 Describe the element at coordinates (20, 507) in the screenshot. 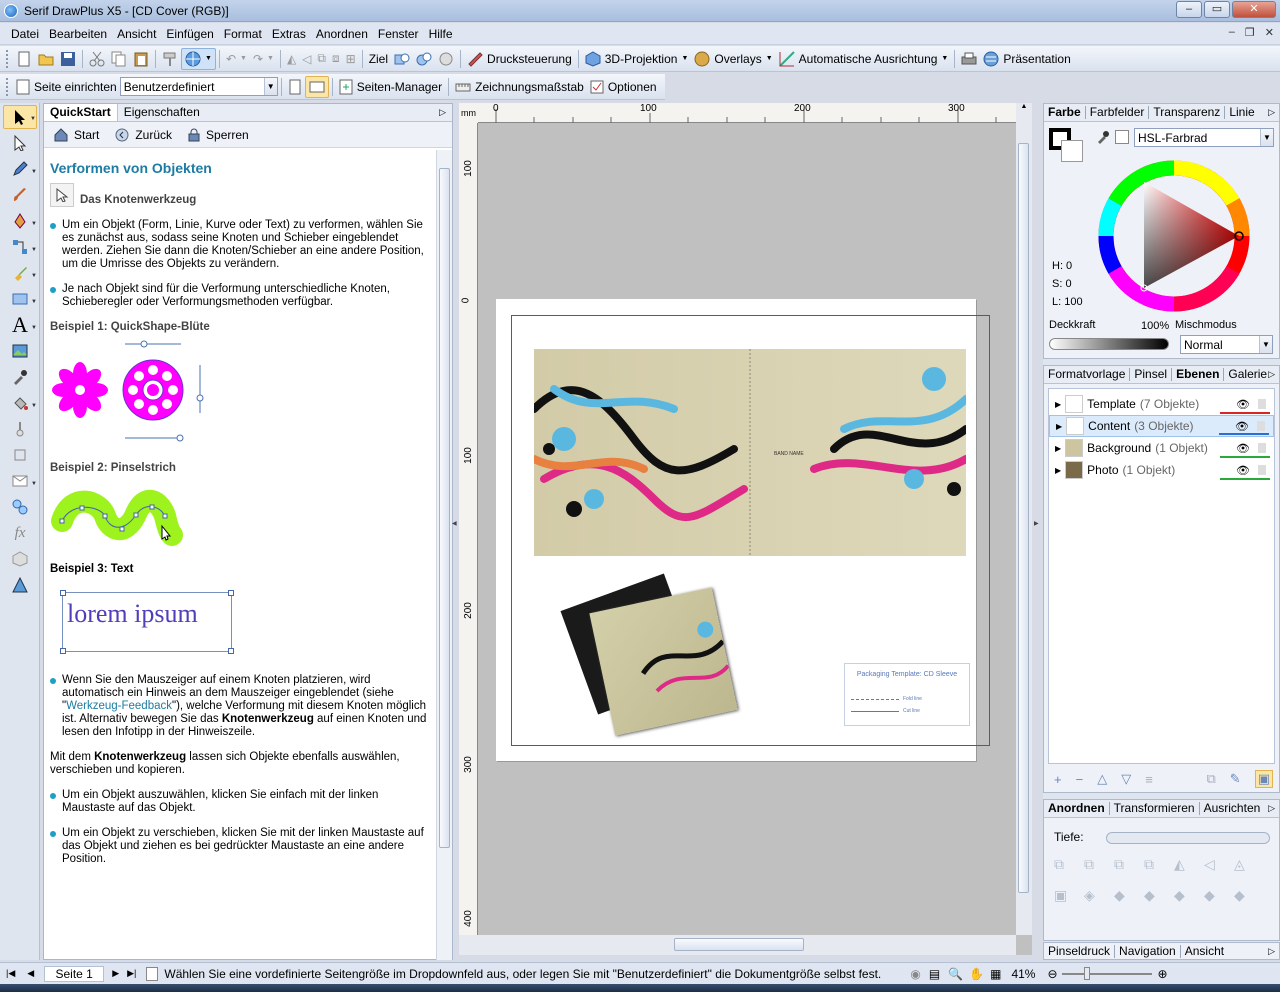

I see `blend-tool` at that location.